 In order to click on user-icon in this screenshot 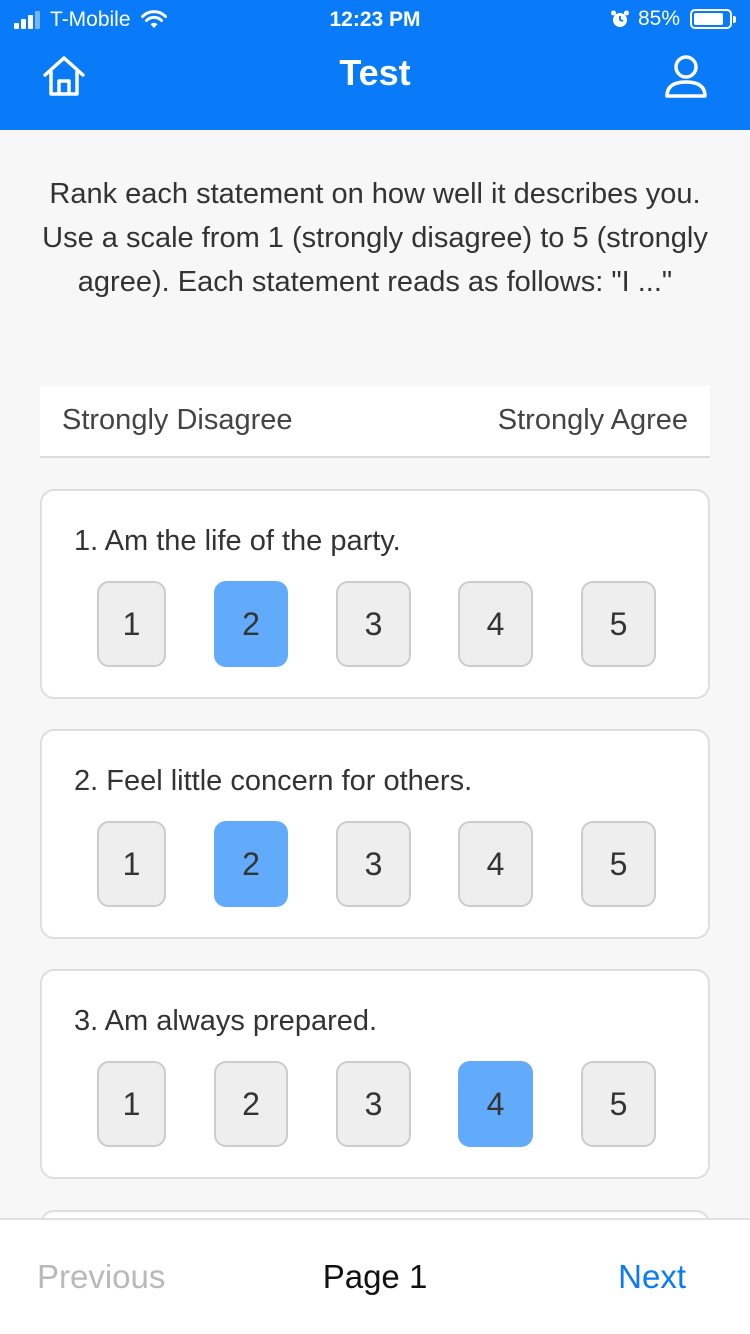, I will do `click(686, 76)`.